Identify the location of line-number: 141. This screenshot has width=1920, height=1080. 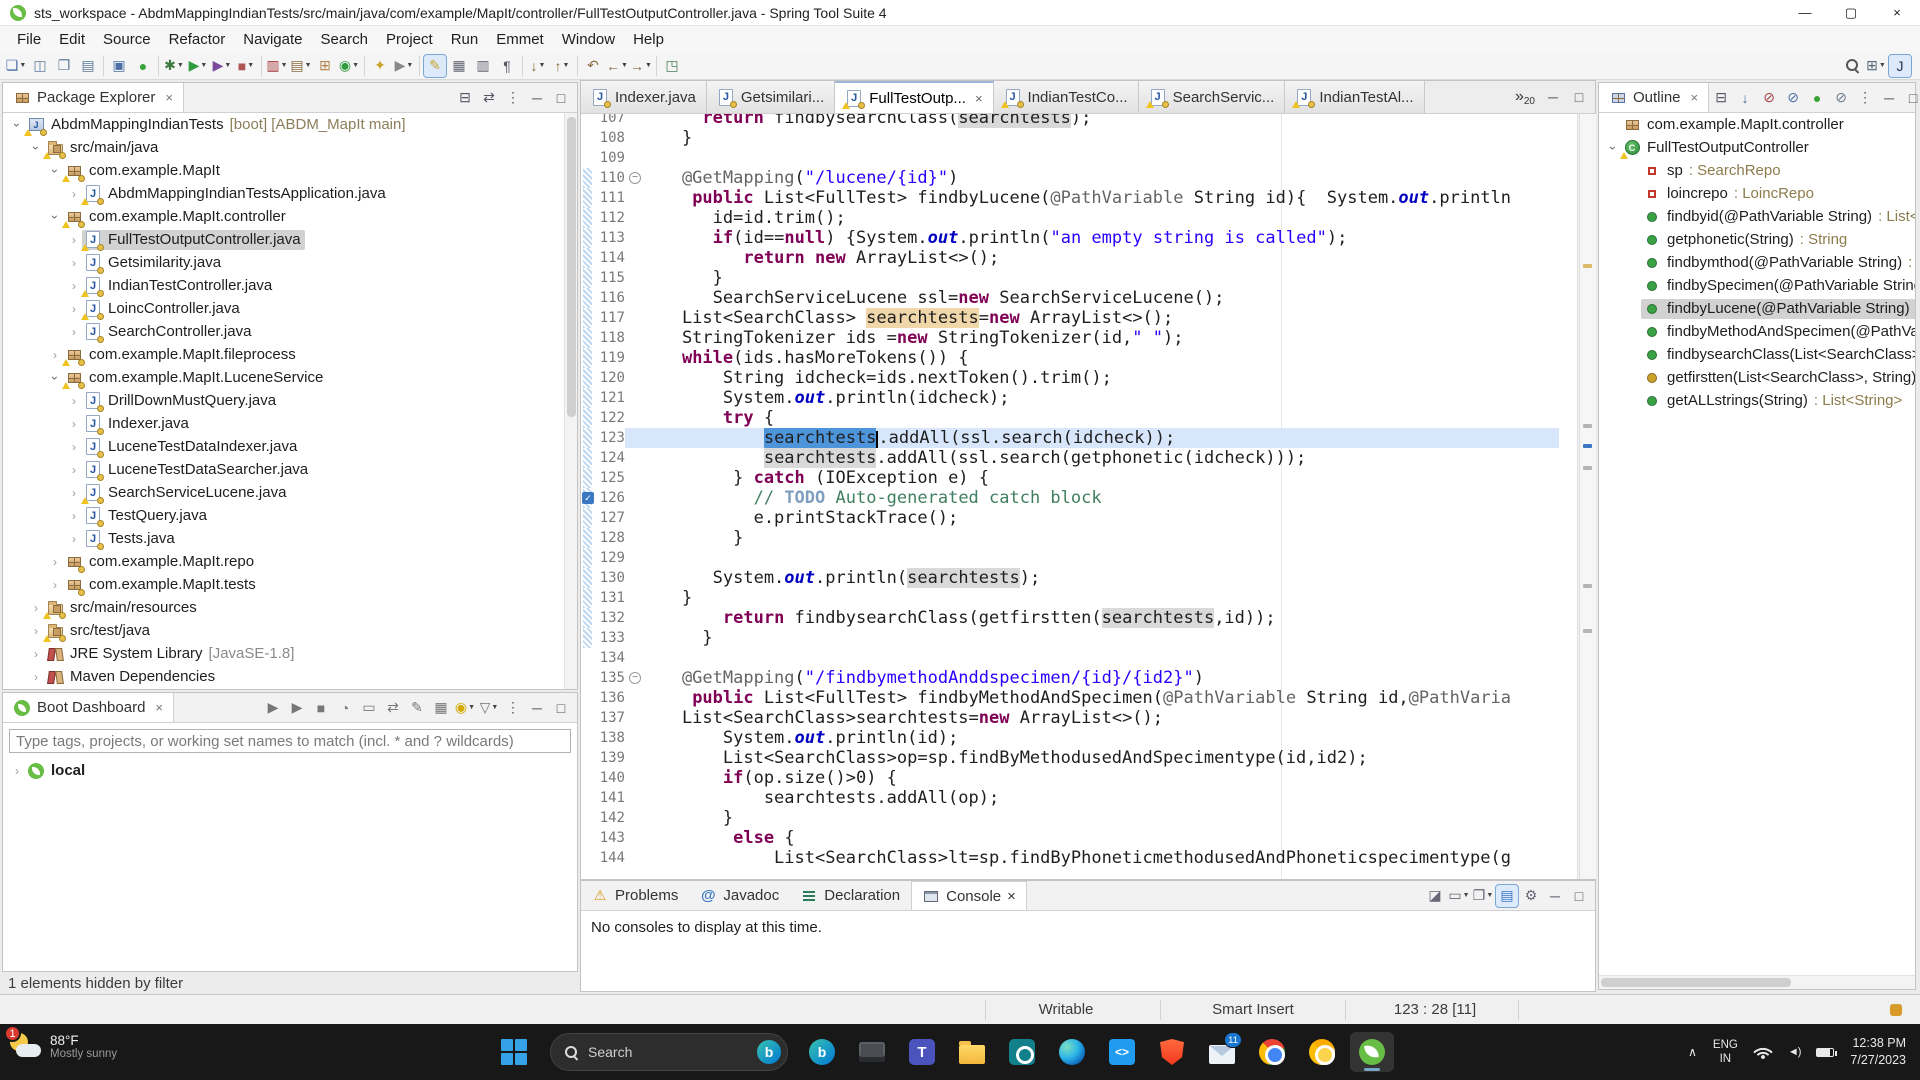
(607, 798).